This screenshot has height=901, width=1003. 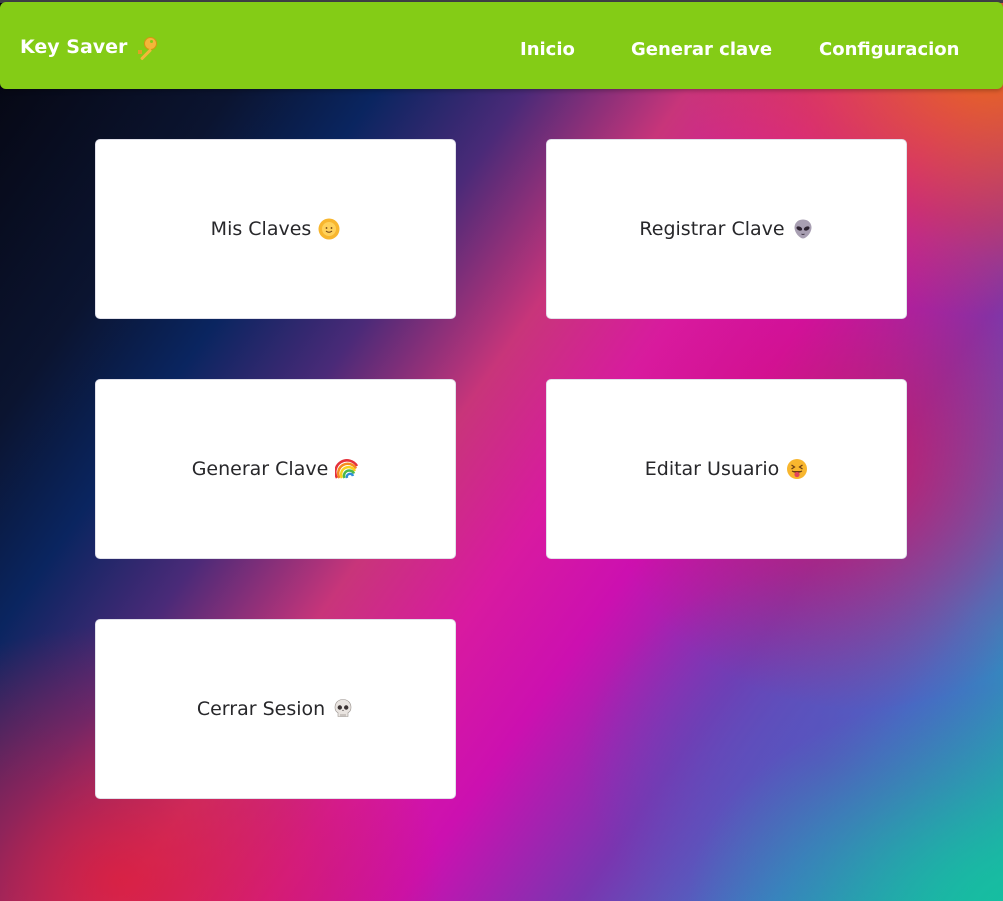 What do you see at coordinates (260, 469) in the screenshot?
I see `card-label: Generar Clave` at bounding box center [260, 469].